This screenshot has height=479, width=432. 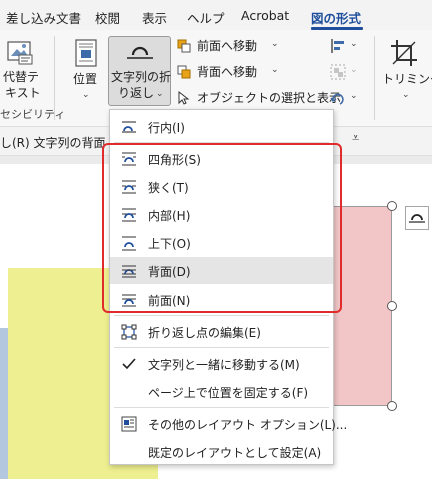 I want to click on edit-wrap-points-icon, so click(x=129, y=332).